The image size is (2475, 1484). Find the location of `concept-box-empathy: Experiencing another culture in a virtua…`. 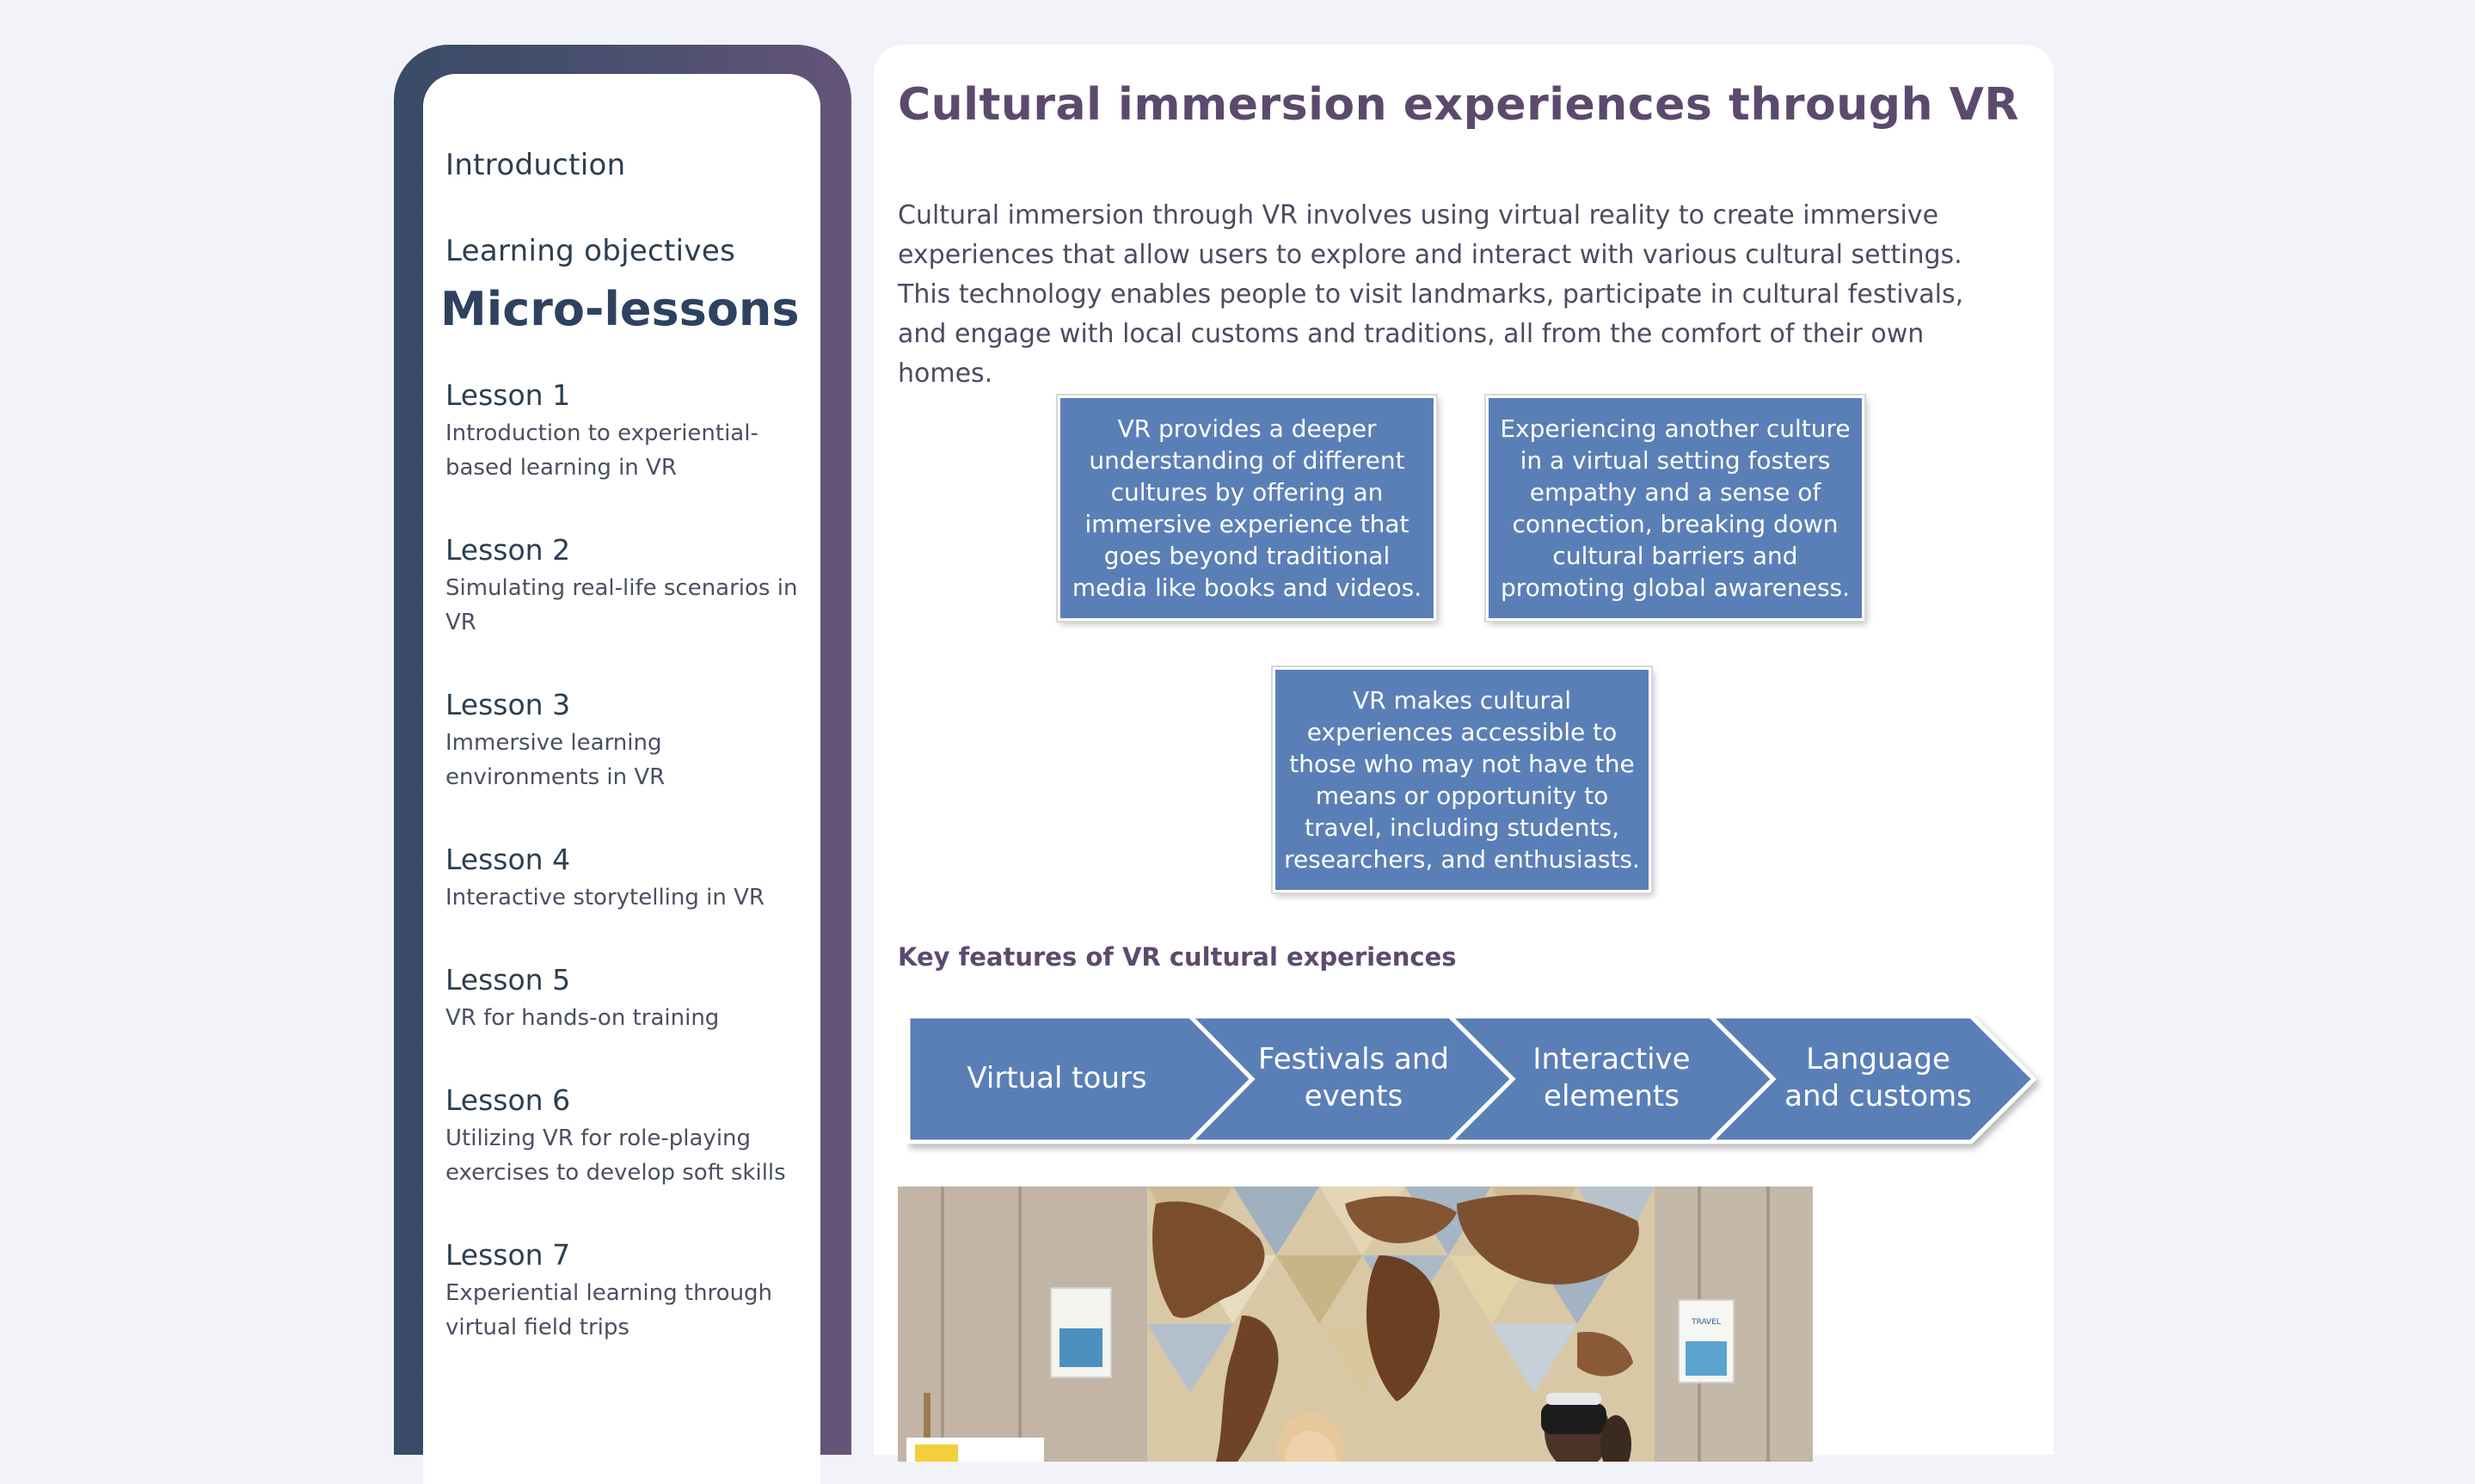

concept-box-empathy: Experiencing another culture in a virtua… is located at coordinates (1675, 508).